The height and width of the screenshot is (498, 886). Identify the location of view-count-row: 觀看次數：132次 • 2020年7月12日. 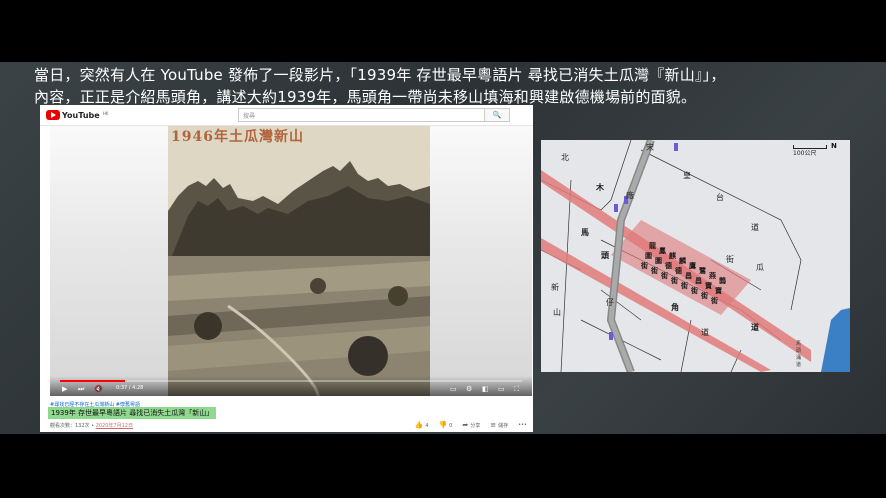
(91, 426).